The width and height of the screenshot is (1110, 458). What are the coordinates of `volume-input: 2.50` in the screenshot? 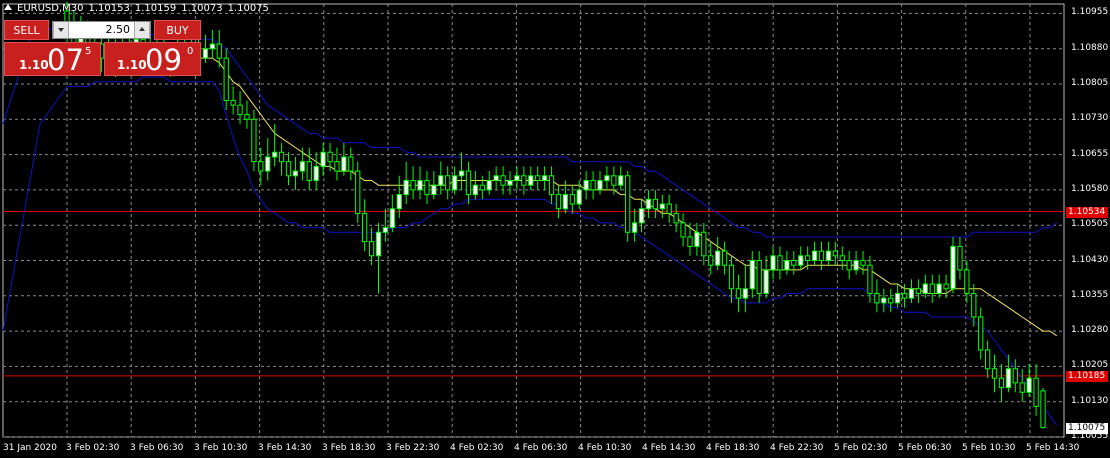 It's located at (101, 30).